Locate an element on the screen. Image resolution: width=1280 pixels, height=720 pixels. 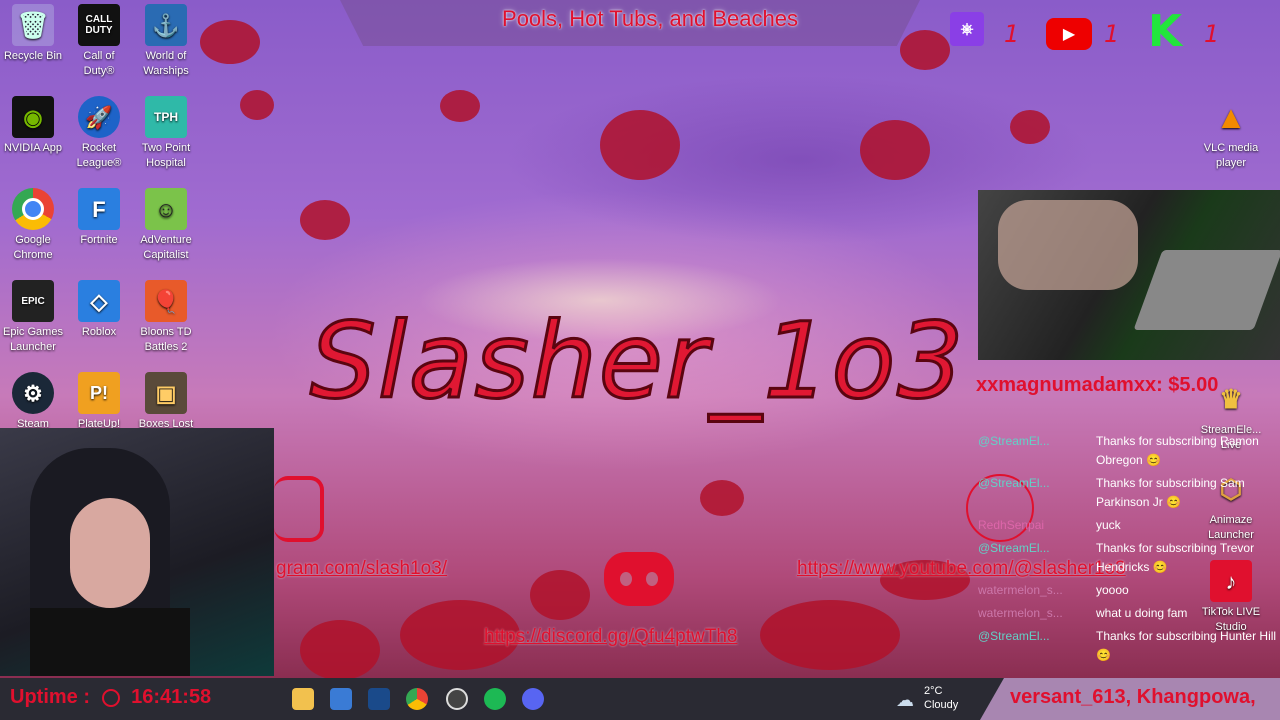
nvidia-icon: ◉ is located at coordinates (33, 117).